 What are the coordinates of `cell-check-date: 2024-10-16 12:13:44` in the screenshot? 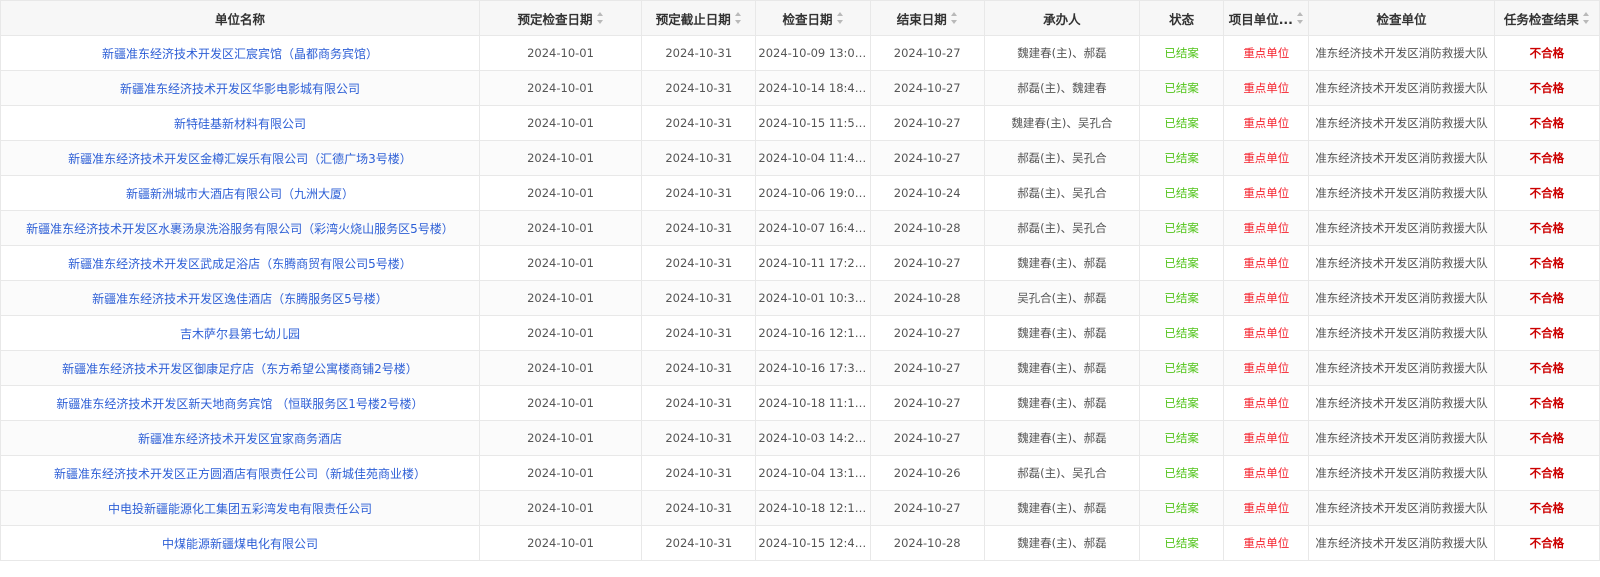 It's located at (813, 333).